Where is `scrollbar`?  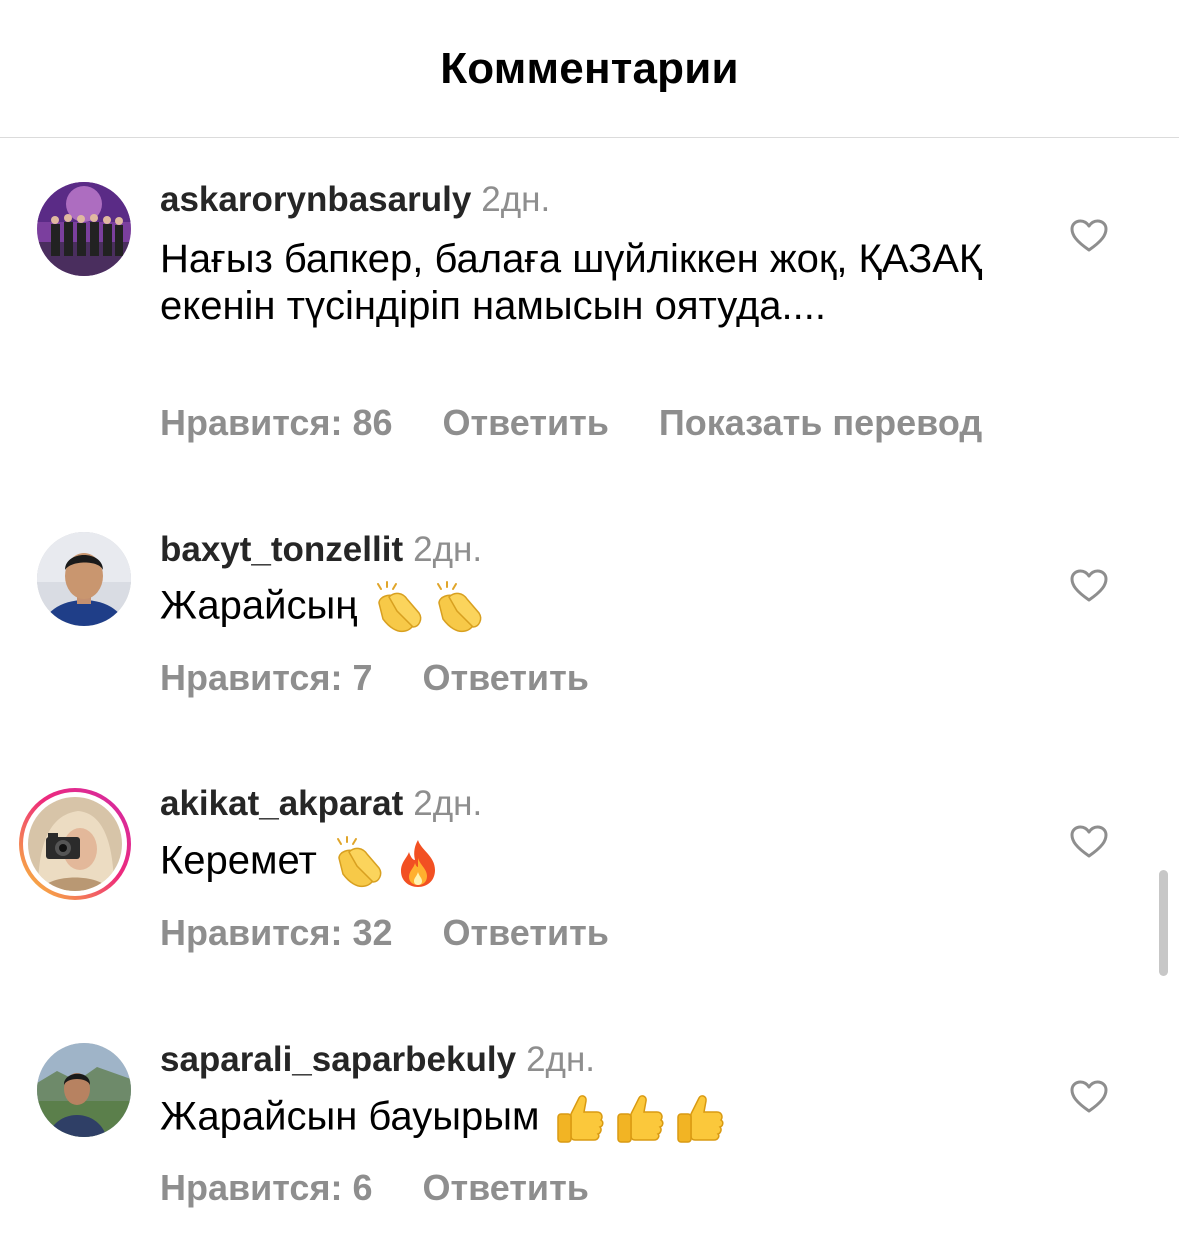 scrollbar is located at coordinates (1163, 923).